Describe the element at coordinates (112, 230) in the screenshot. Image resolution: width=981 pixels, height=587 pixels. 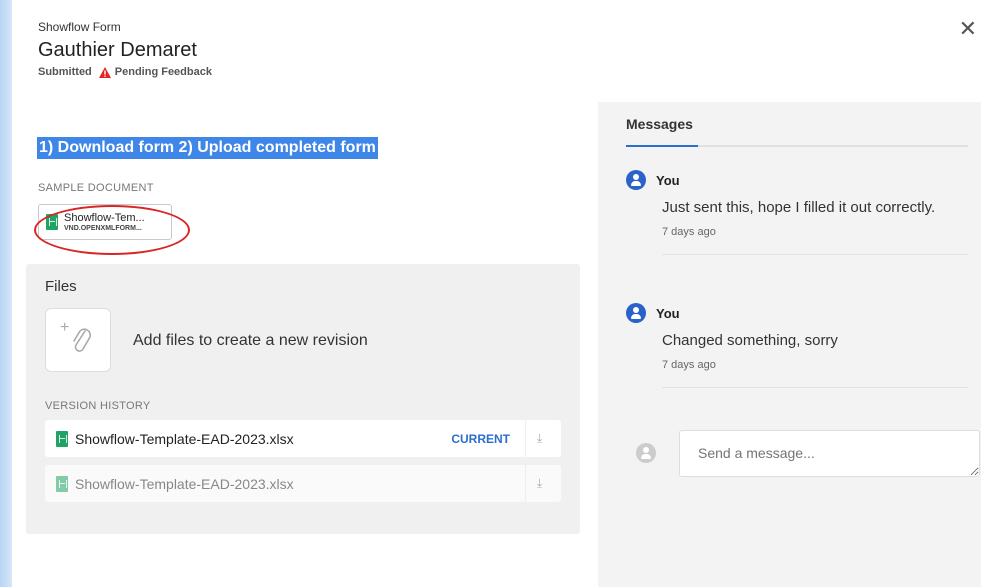
I see `annotation-circle` at that location.